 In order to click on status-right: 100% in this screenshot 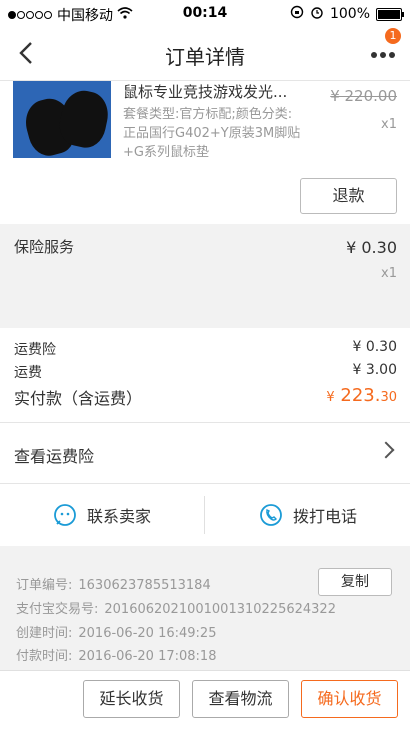, I will do `click(347, 14)`.